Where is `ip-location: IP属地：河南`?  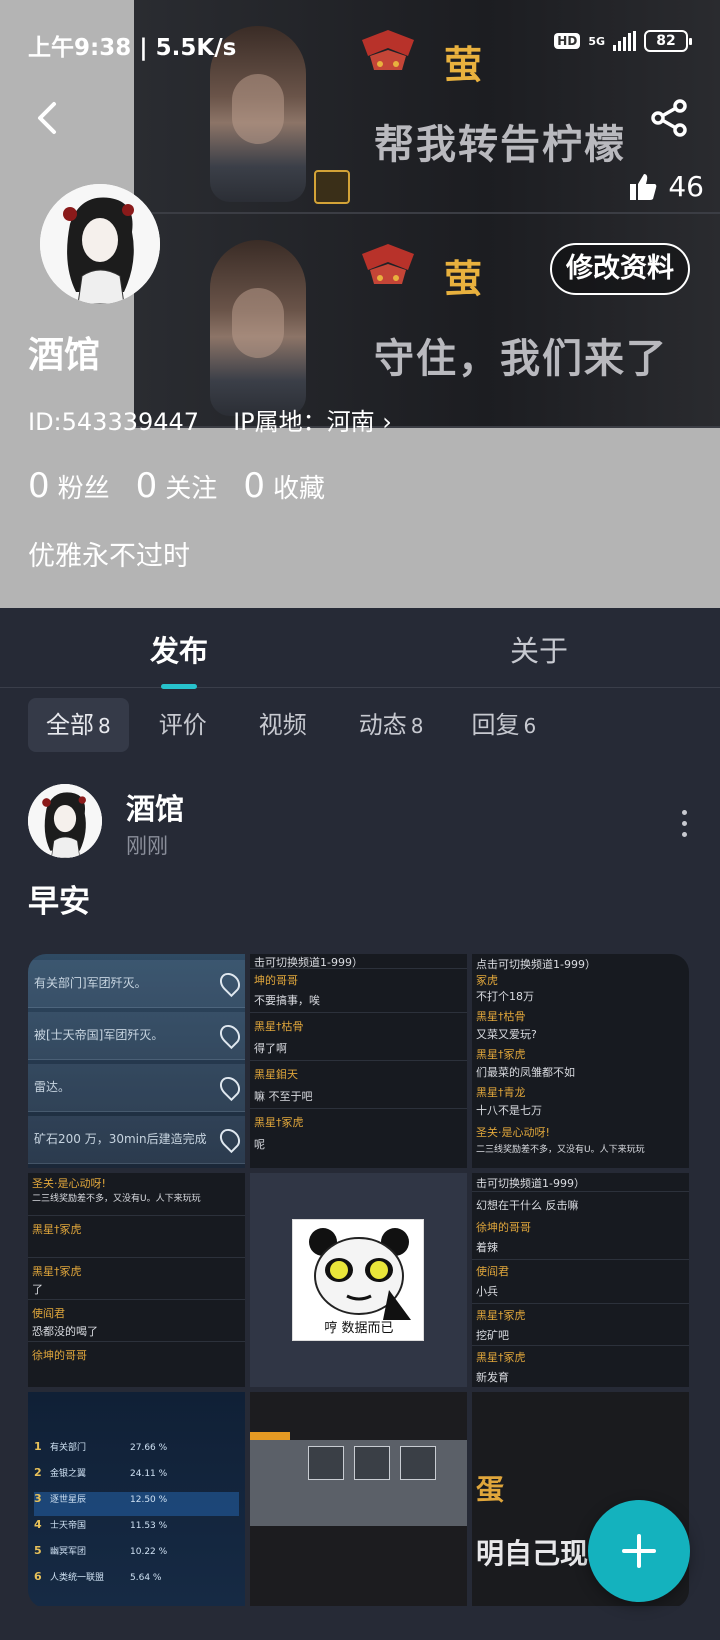 ip-location: IP属地：河南 is located at coordinates (304, 422).